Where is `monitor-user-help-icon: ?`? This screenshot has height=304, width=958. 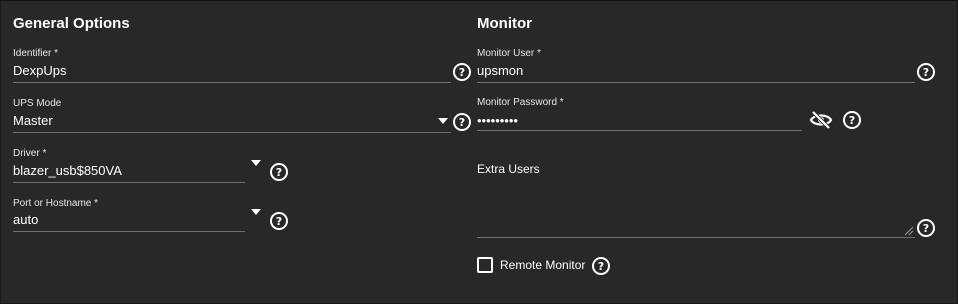
monitor-user-help-icon: ? is located at coordinates (926, 72).